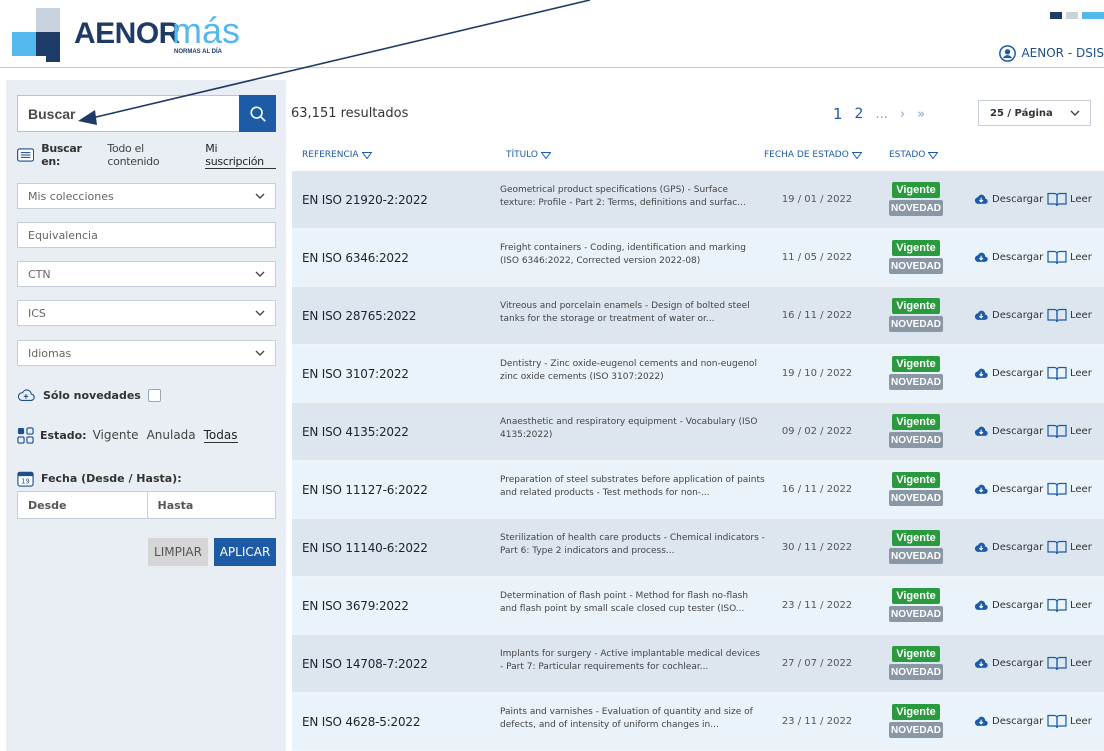 This screenshot has height=751, width=1104. I want to click on sort-down-icon, so click(546, 155).